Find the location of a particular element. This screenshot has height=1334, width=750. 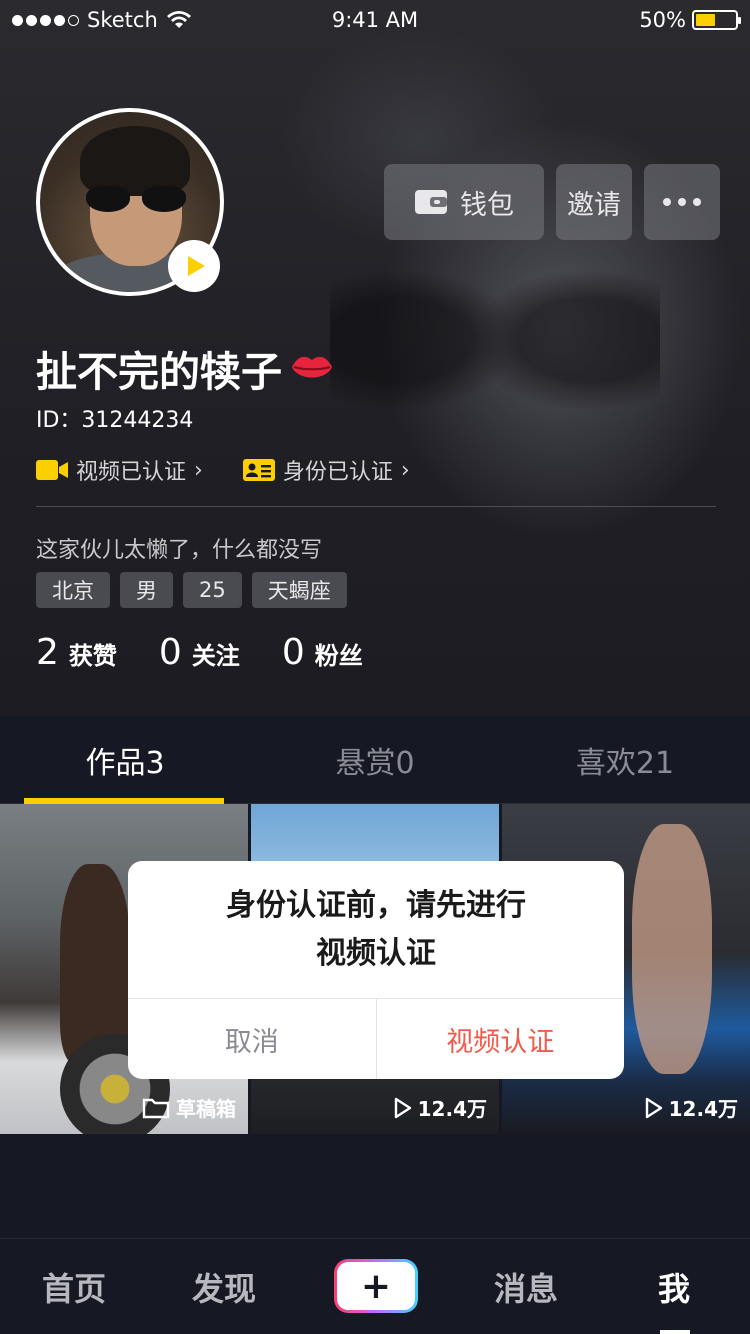

status-time: 9:41 AM is located at coordinates (375, 20).